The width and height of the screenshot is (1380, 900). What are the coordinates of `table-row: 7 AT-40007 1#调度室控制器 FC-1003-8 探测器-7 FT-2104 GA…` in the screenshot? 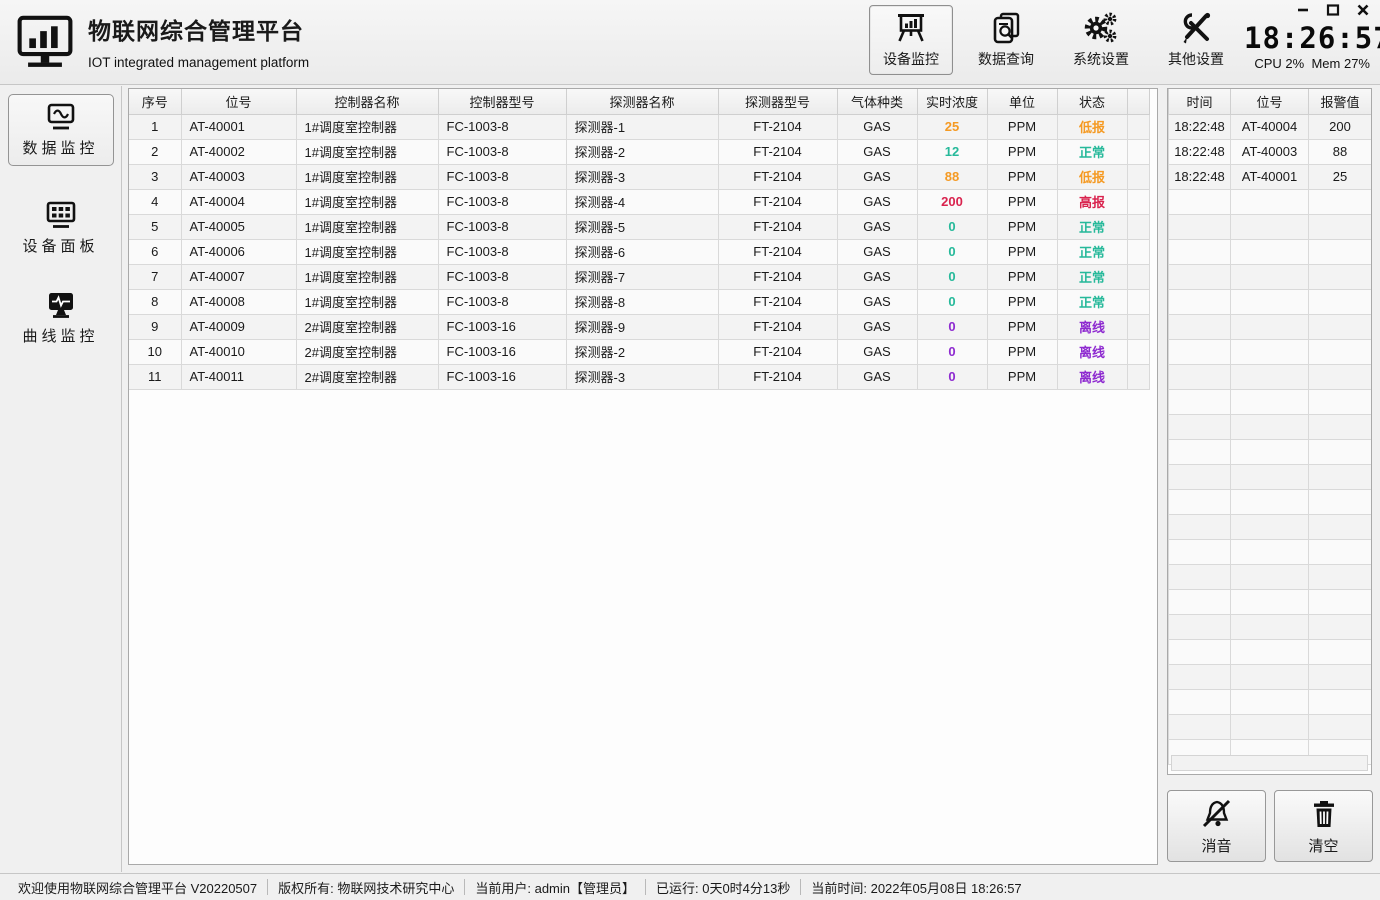 It's located at (639, 276).